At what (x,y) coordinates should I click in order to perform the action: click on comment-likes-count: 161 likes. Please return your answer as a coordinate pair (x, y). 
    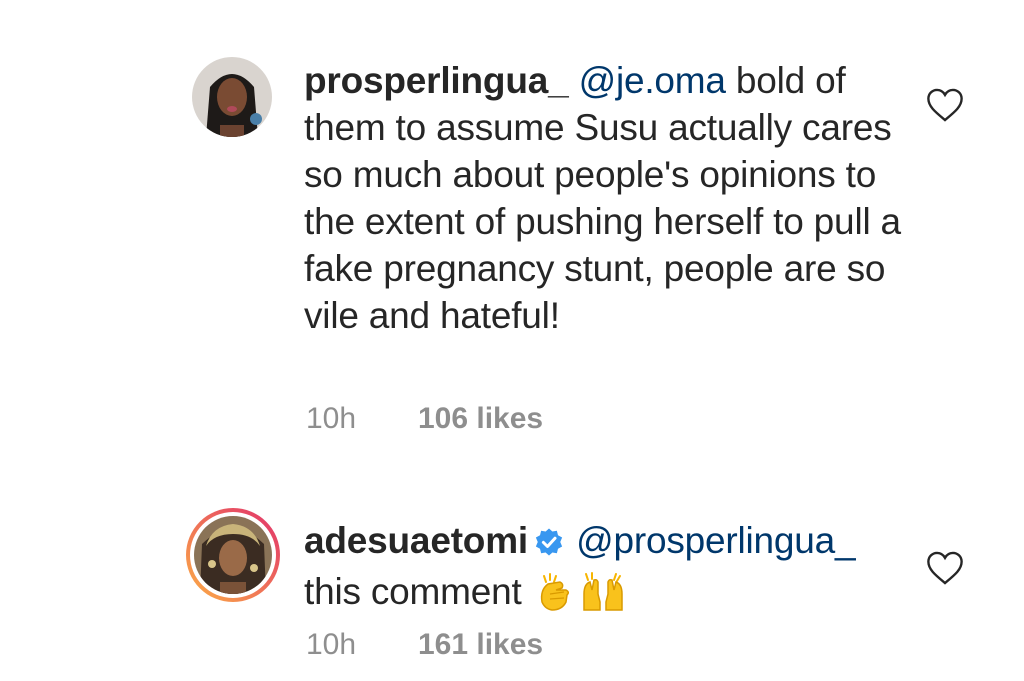
    Looking at the image, I should click on (480, 644).